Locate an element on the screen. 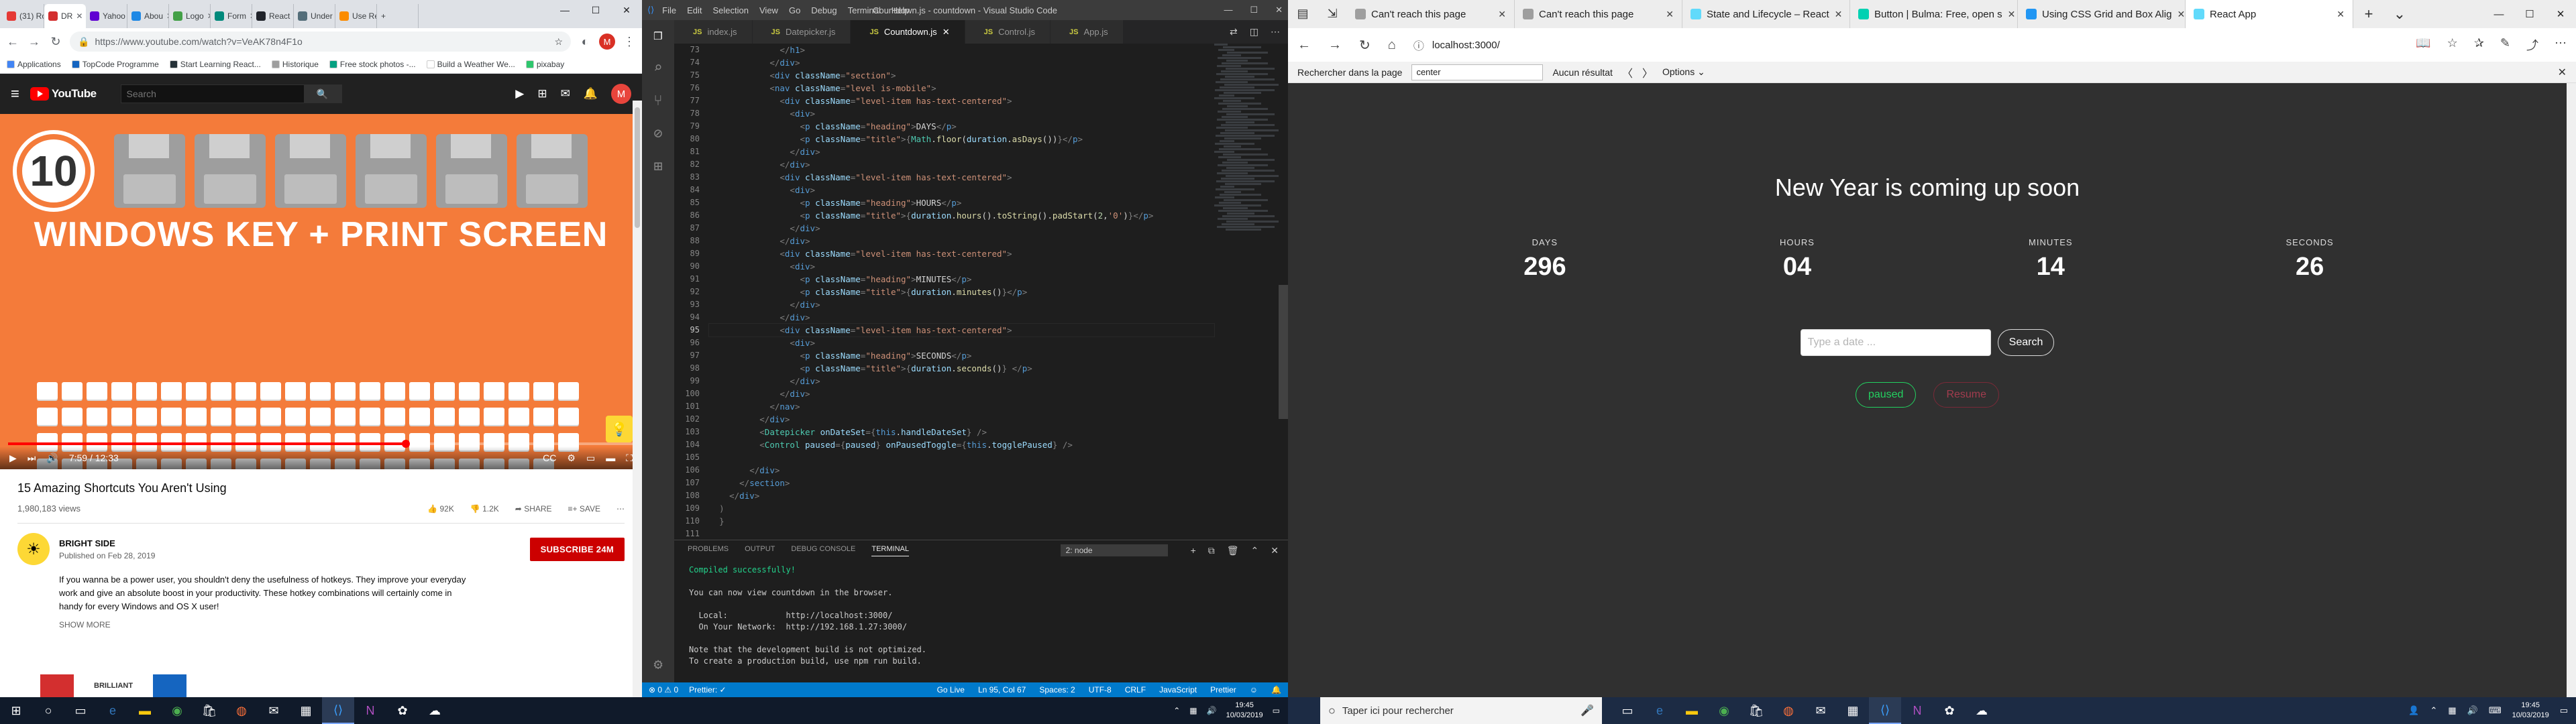  extension-icon: ◐ is located at coordinates (585, 42).